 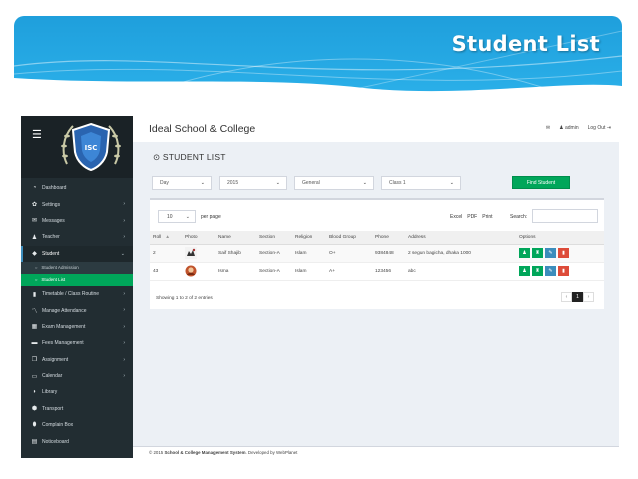 I want to click on dashboard-icon: ◔, so click(x=34, y=188).